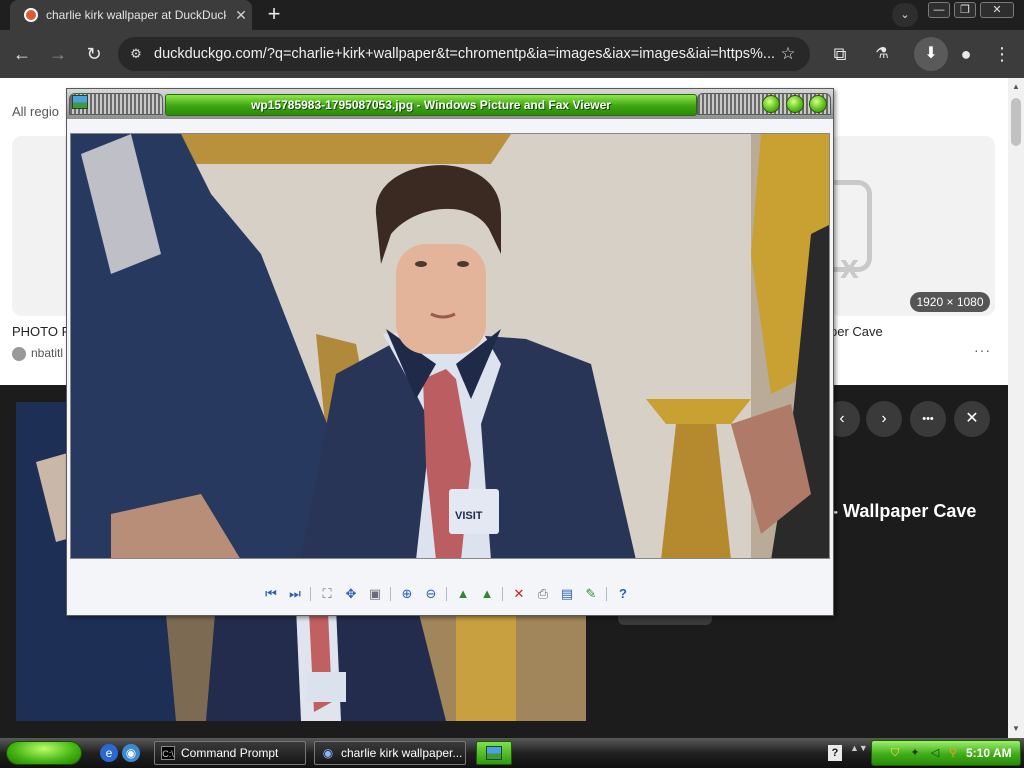 This screenshot has height=768, width=1024. What do you see at coordinates (623, 594) in the screenshot?
I see `help-icon: ?` at bounding box center [623, 594].